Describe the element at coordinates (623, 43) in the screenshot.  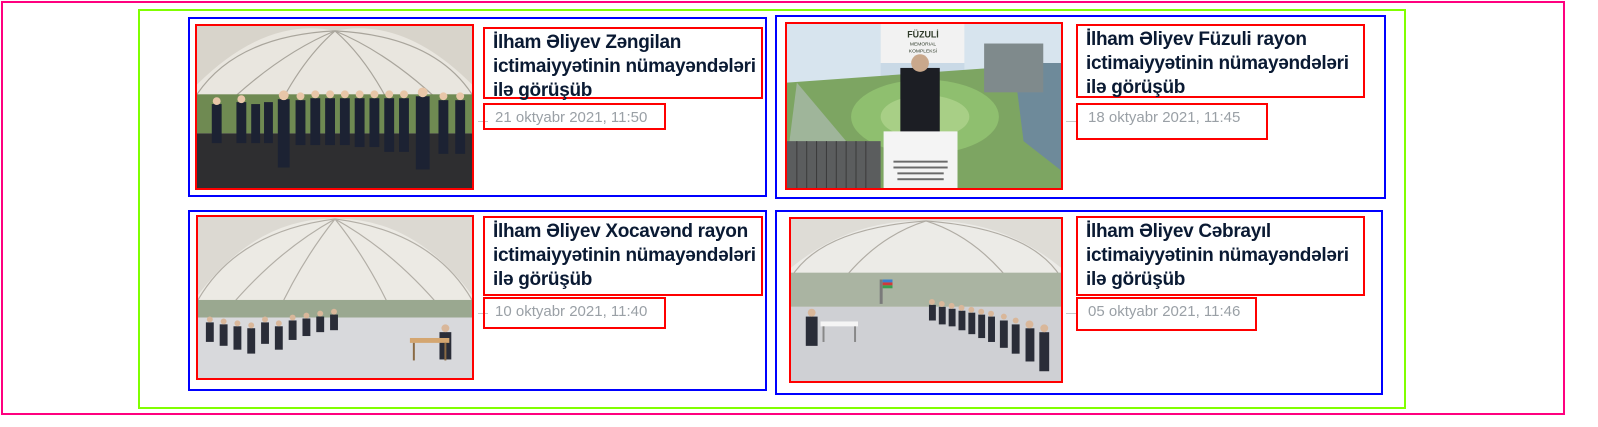
I see `news-title-line: İlham Əliyev Zəngilan` at that location.